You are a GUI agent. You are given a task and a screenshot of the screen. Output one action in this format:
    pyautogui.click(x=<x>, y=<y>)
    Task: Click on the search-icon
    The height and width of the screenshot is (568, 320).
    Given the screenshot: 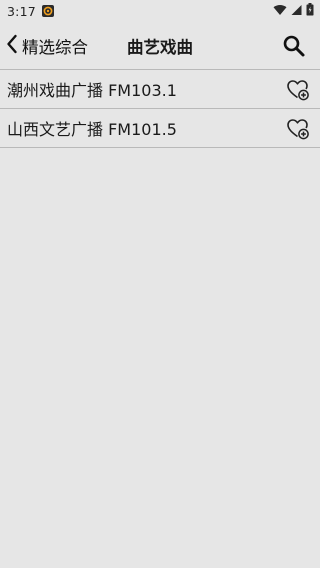 What is the action you would take?
    pyautogui.click(x=294, y=48)
    